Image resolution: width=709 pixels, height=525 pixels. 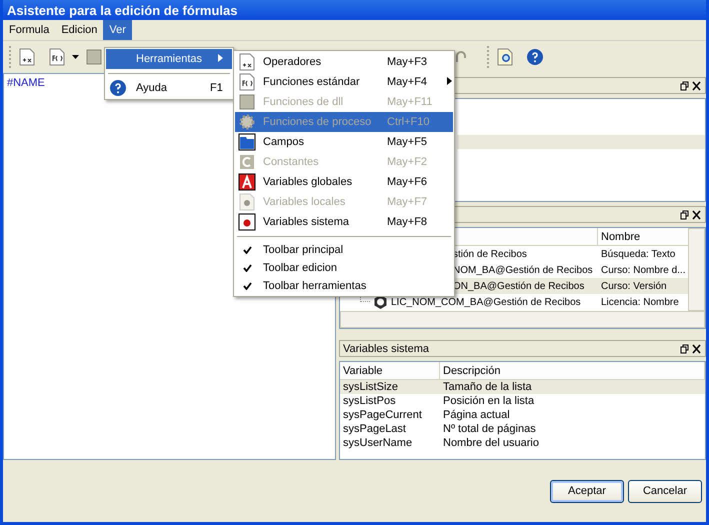 What do you see at coordinates (476, 415) in the screenshot?
I see `table-cell-text: Página actual` at bounding box center [476, 415].